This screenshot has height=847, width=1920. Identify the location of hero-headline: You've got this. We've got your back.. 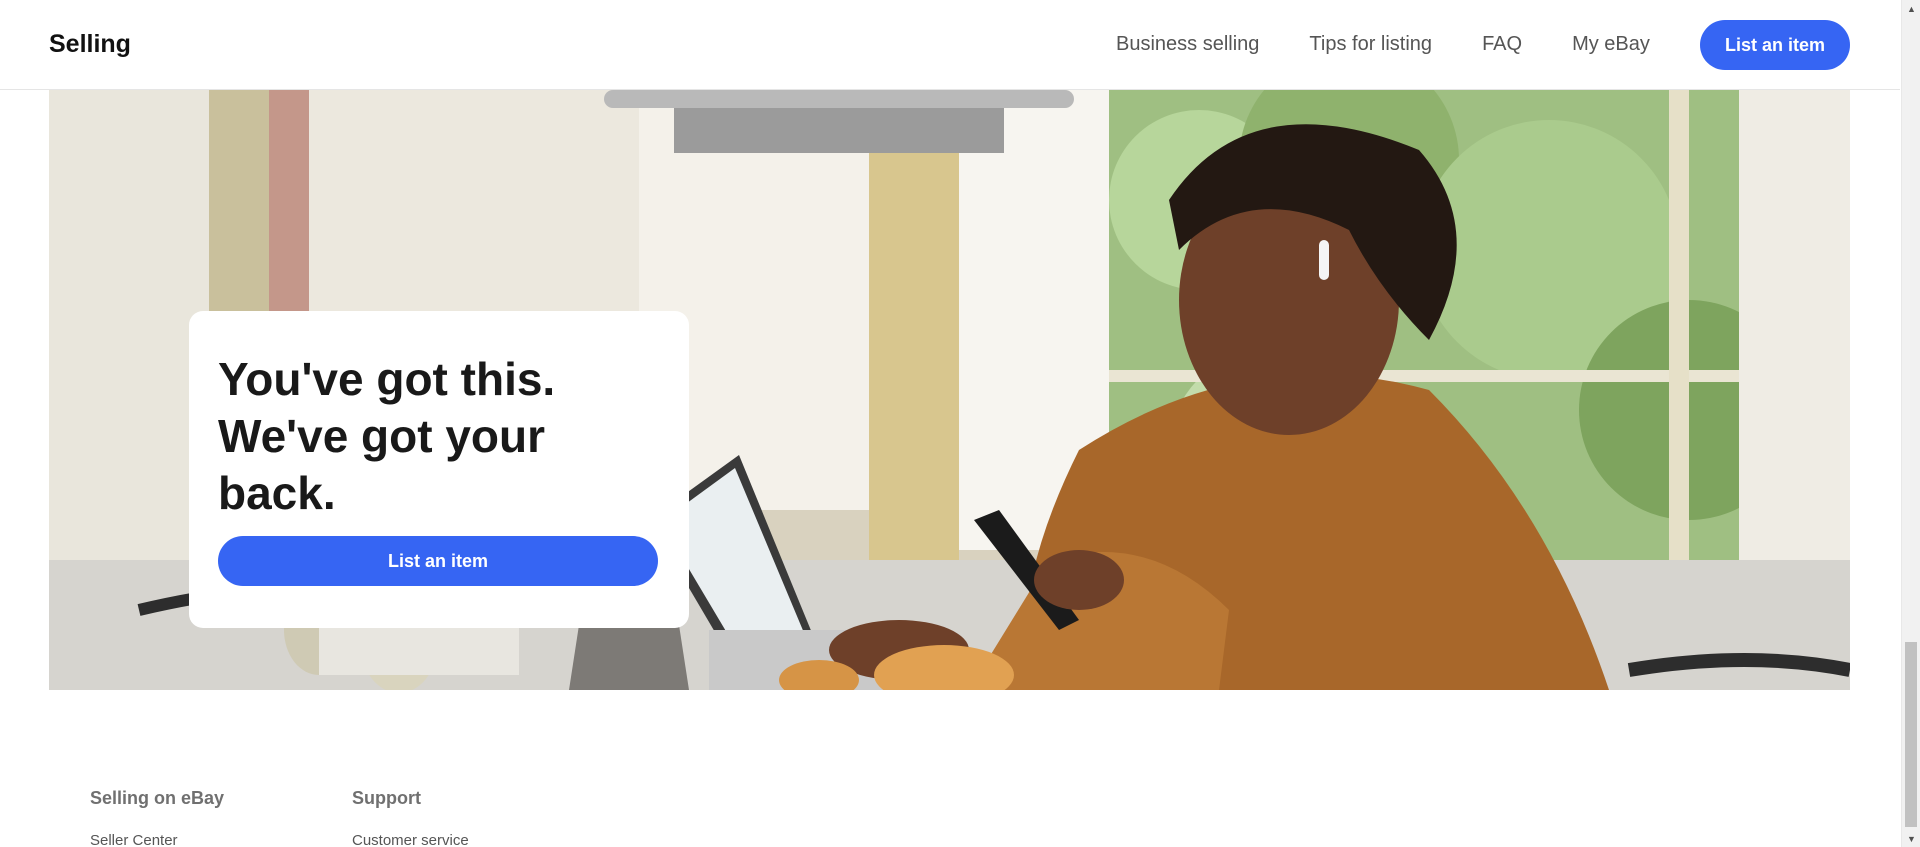
(387, 436).